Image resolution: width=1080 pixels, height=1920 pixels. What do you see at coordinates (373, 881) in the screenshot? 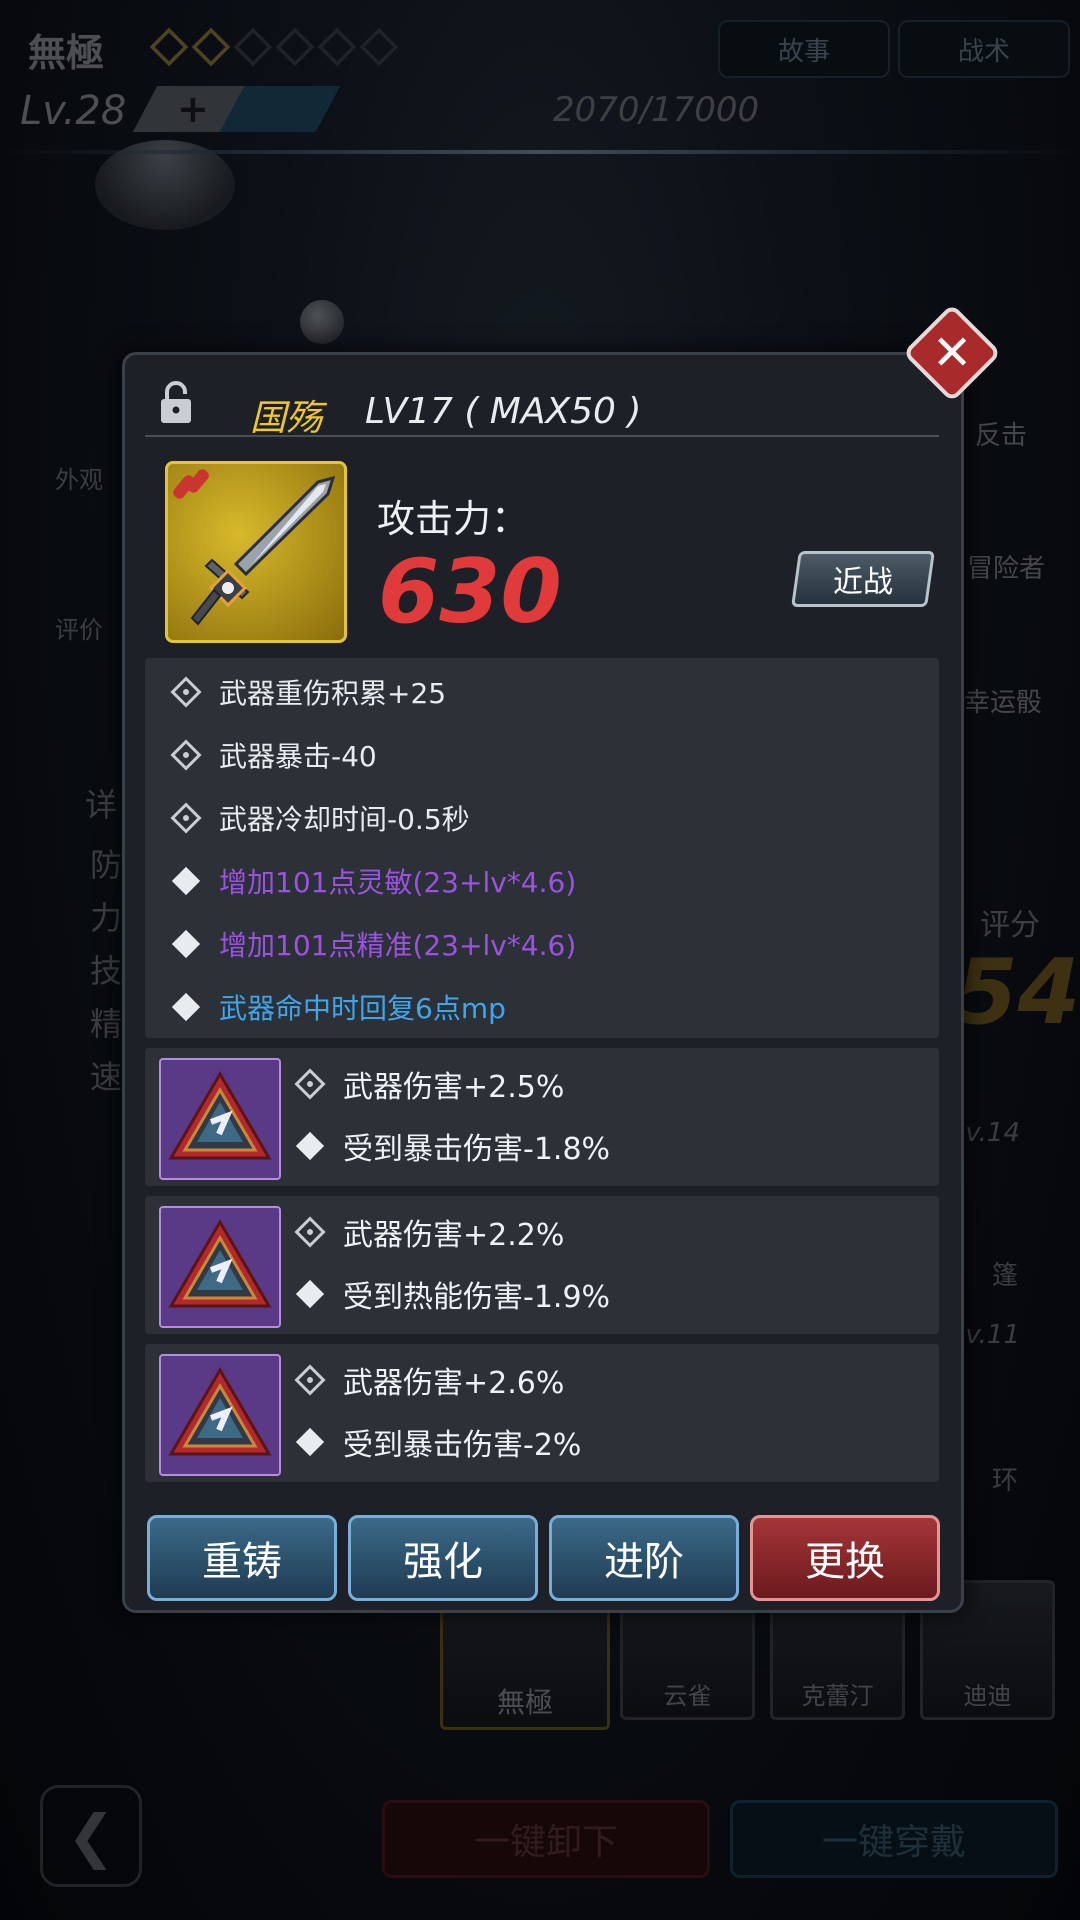
I see `stat-row: 增加101点灵敏(23+lv*4.6)` at bounding box center [373, 881].